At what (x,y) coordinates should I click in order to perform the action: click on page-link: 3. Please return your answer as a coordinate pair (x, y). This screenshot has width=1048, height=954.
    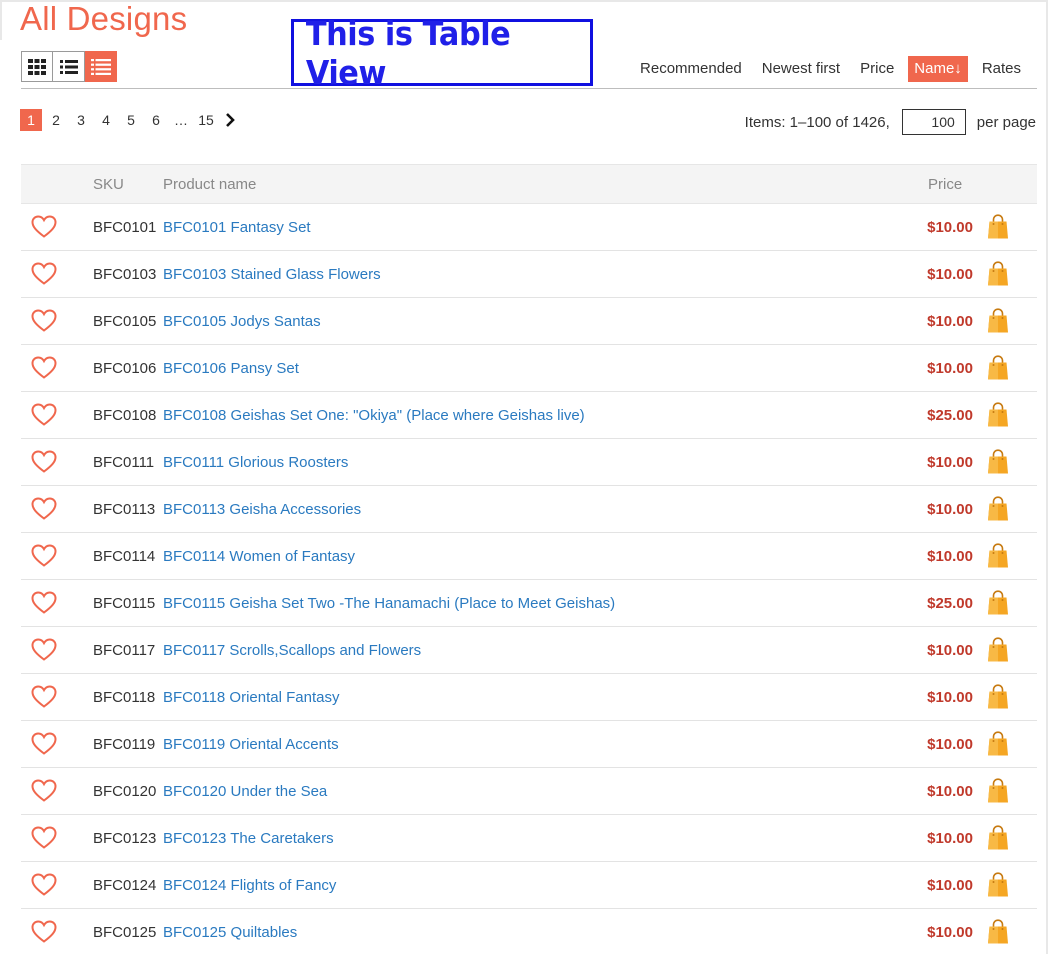
    Looking at the image, I should click on (81, 120).